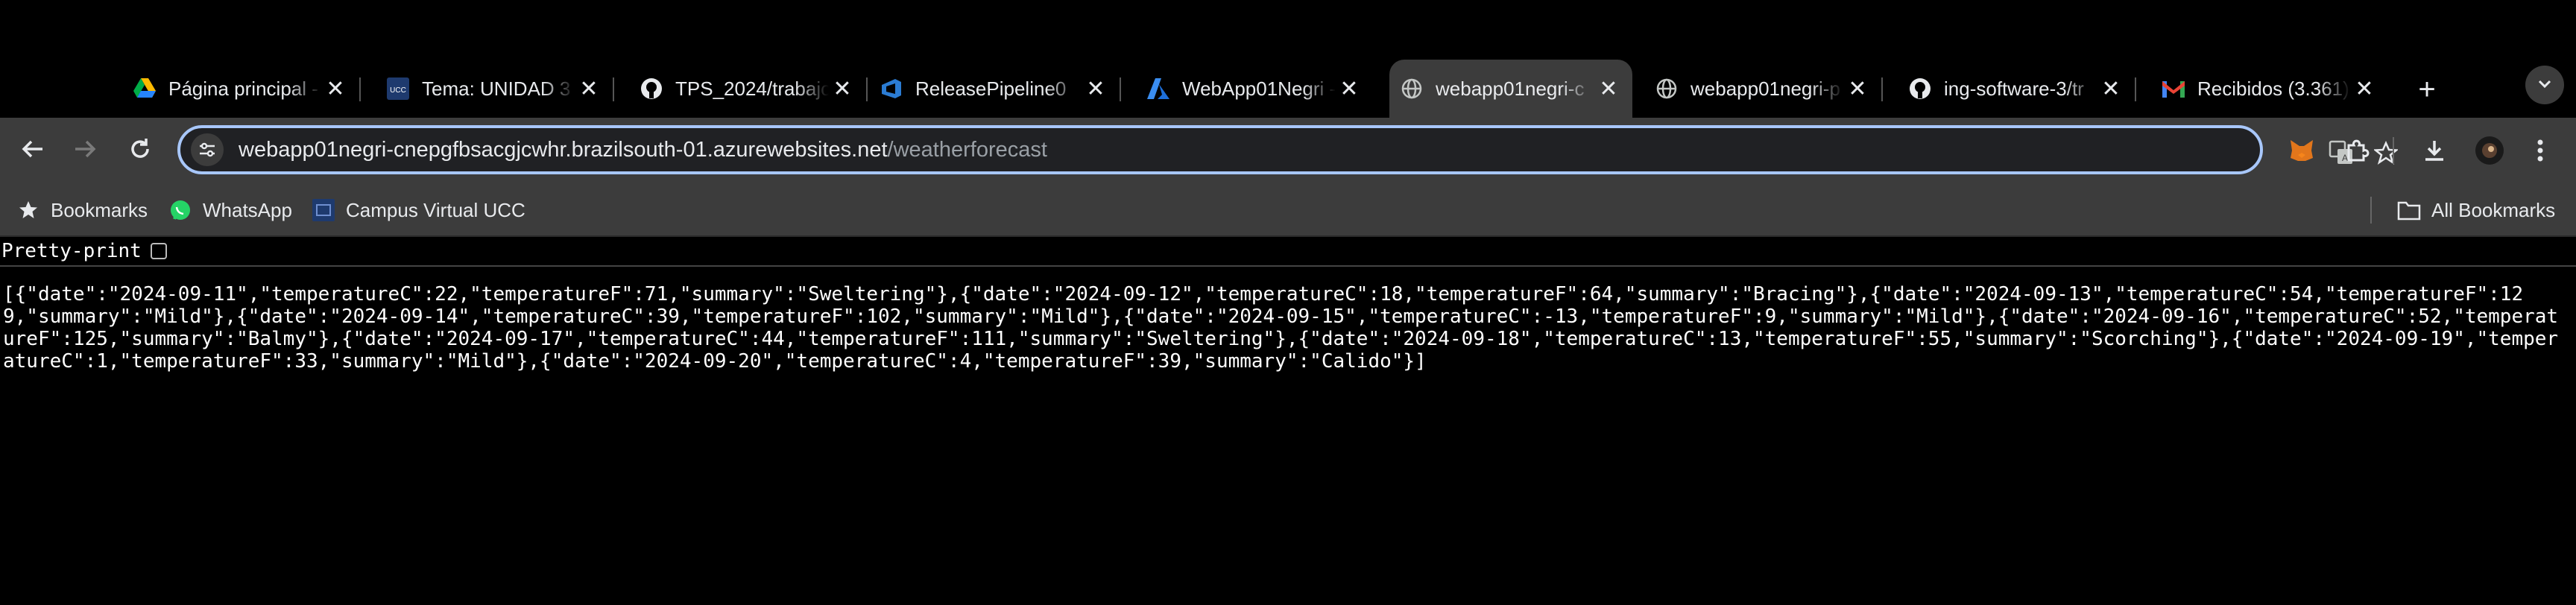 The height and width of the screenshot is (605, 2576). I want to click on azure-devops-icon, so click(892, 89).